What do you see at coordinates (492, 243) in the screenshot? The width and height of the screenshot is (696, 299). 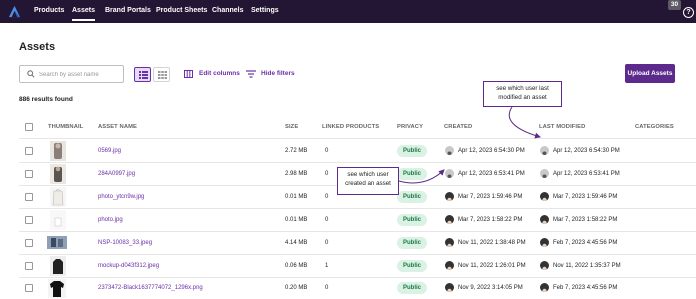 I see `created-date: Nov 11, 2022 1:38:48 PM` at bounding box center [492, 243].